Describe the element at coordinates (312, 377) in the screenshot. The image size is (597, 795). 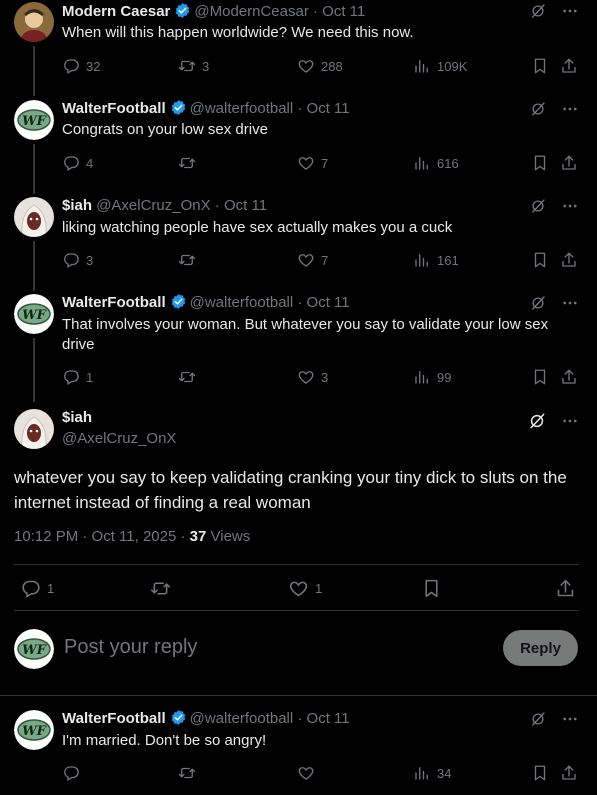
I see `like-button: 3` at that location.